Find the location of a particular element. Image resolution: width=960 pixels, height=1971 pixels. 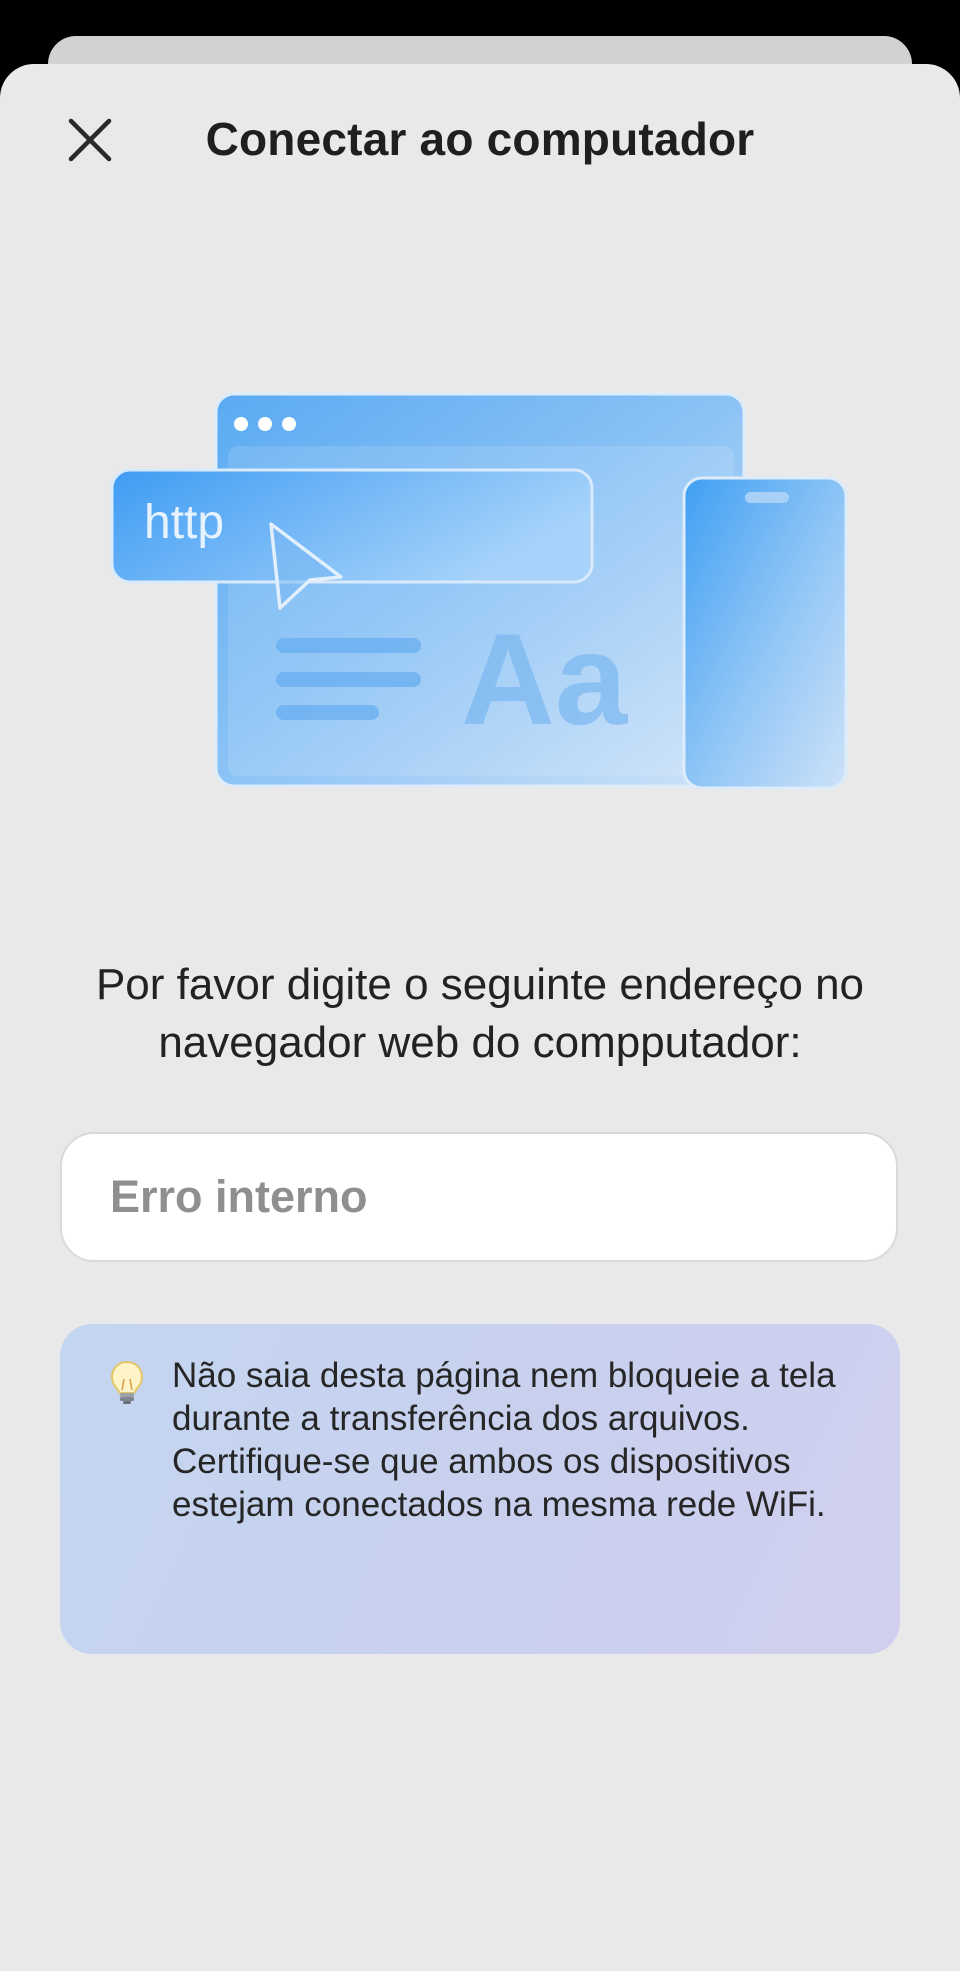

font-sample-text: Aa is located at coordinates (545, 679).